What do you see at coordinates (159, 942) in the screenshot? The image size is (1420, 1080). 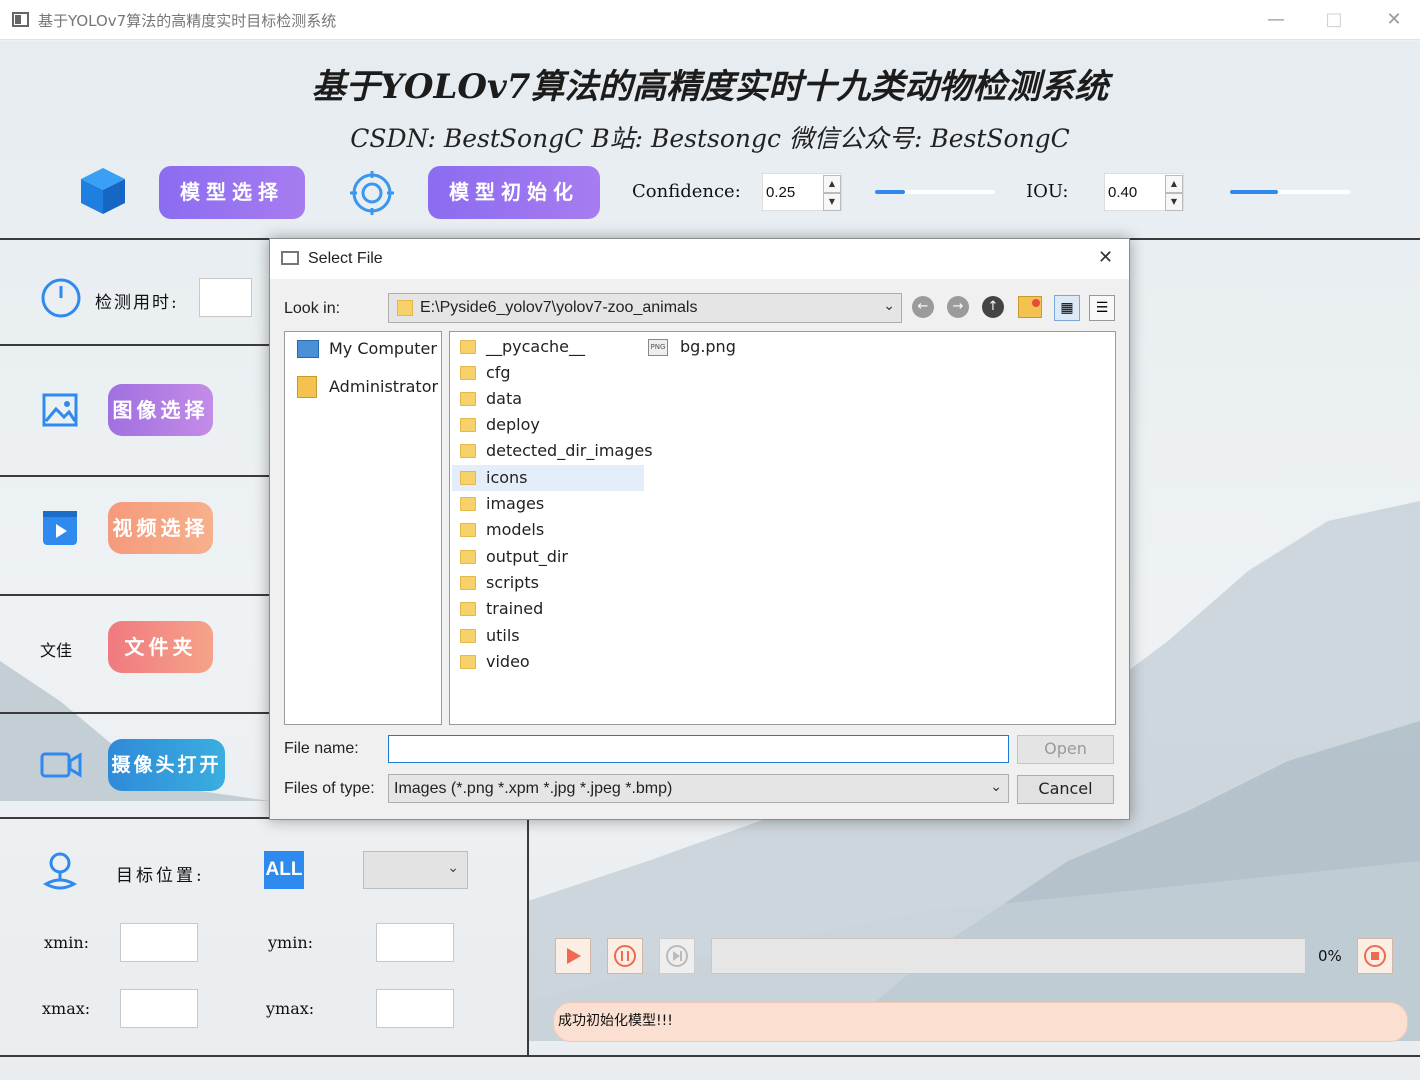 I see `xmin-field` at bounding box center [159, 942].